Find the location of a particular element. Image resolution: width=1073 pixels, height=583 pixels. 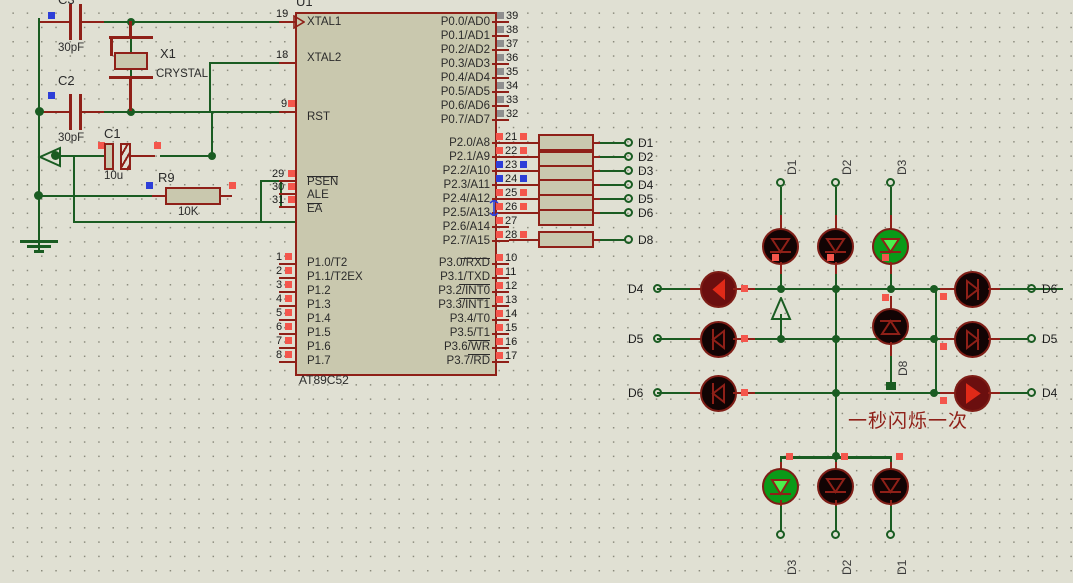

pinnum-37: 37 is located at coordinates (512, 44).